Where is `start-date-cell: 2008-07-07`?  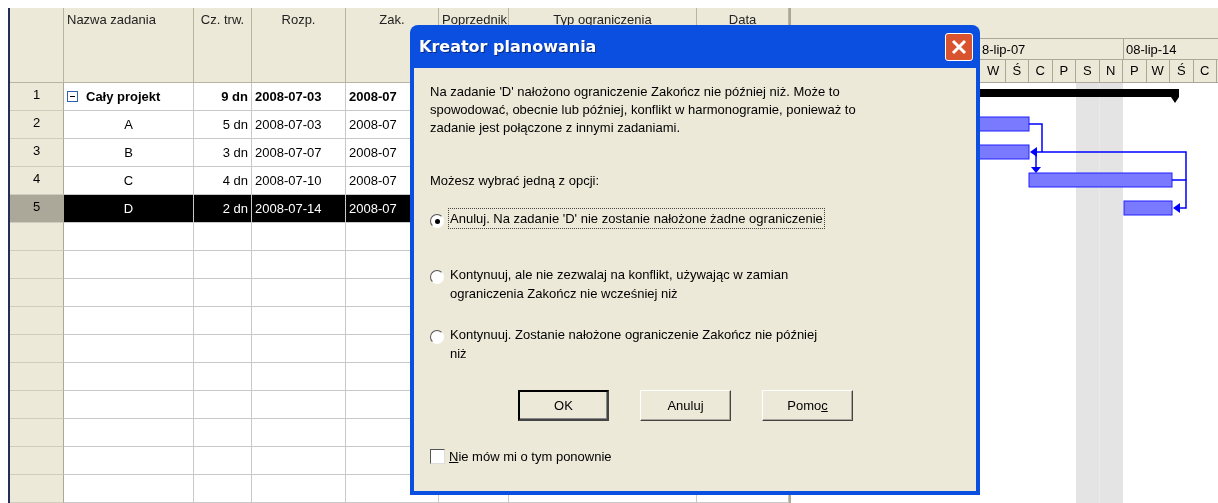
start-date-cell: 2008-07-07 is located at coordinates (299, 153).